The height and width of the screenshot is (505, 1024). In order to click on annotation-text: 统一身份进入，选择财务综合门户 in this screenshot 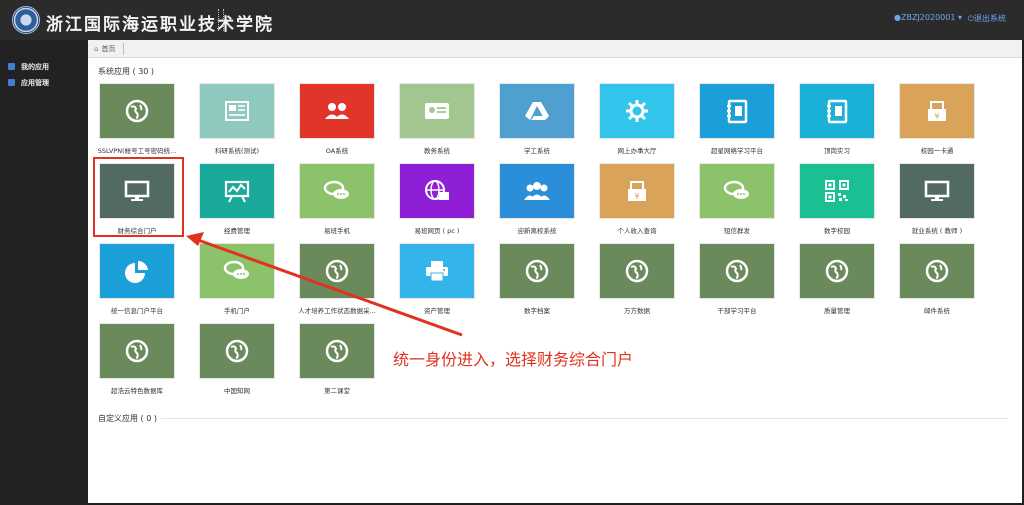, I will do `click(513, 359)`.